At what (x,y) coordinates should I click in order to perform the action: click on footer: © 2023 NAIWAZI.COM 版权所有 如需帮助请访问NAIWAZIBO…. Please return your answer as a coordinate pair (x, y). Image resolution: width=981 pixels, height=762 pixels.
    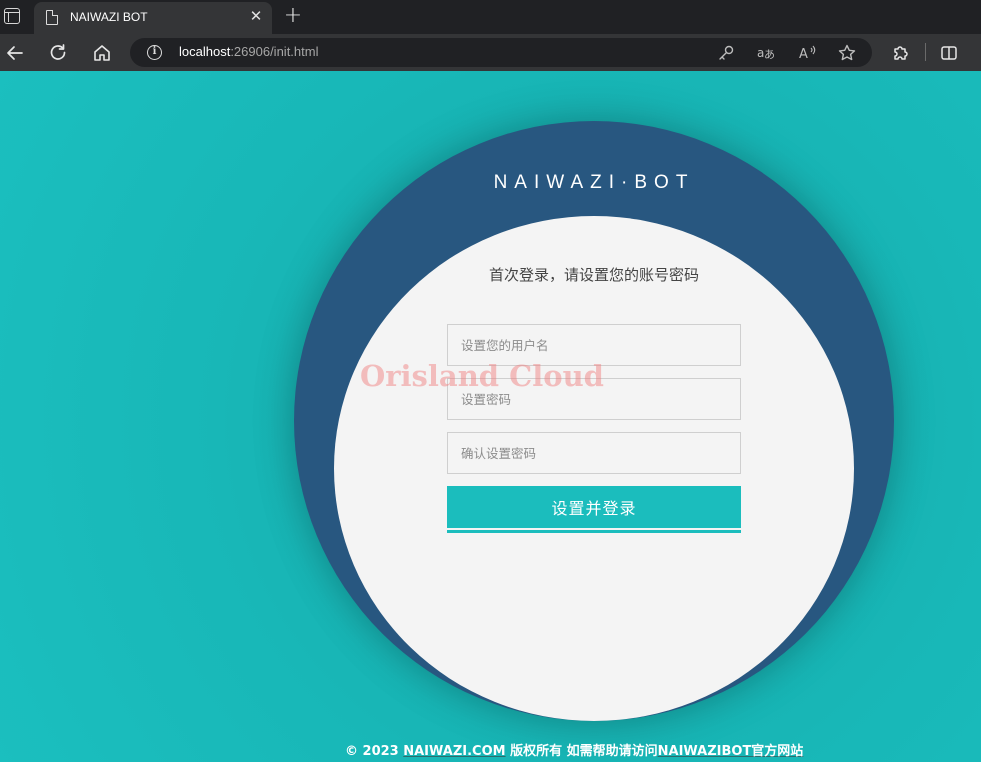
    Looking at the image, I should click on (574, 749).